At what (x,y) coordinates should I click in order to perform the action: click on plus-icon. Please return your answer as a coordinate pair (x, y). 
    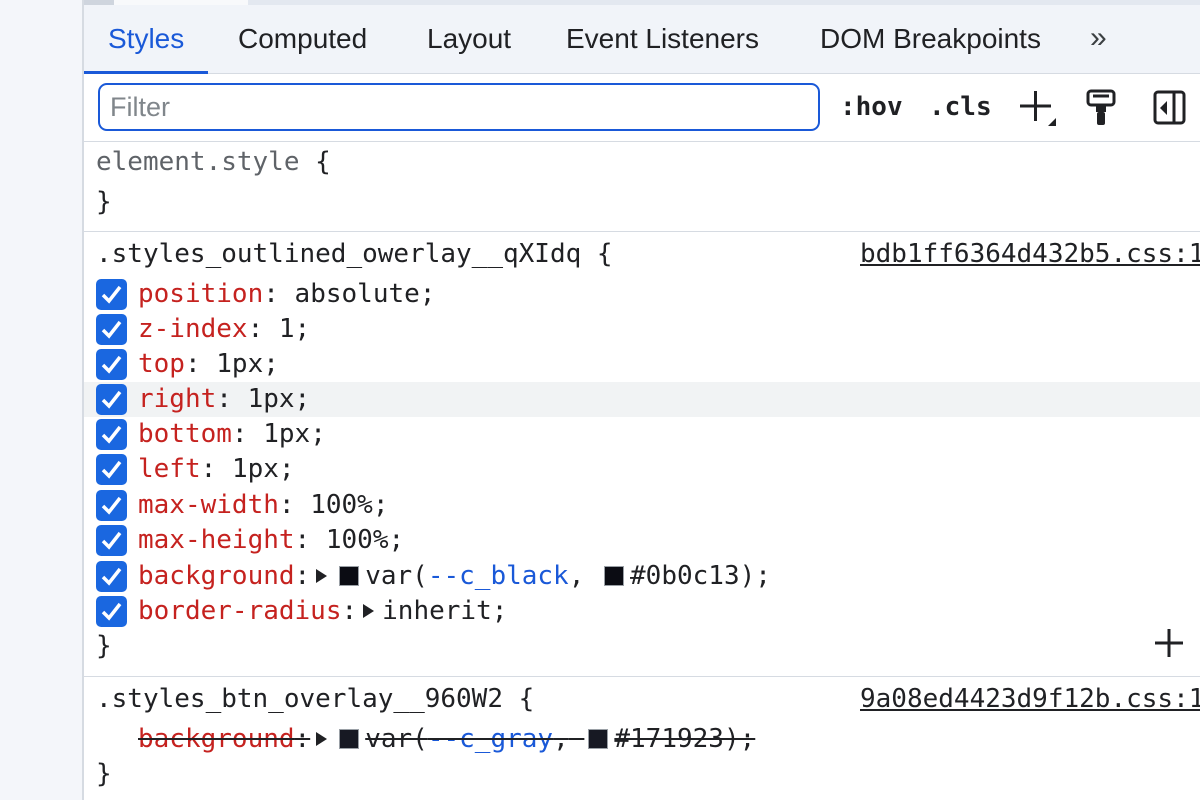
    Looking at the image, I should click on (1038, 110).